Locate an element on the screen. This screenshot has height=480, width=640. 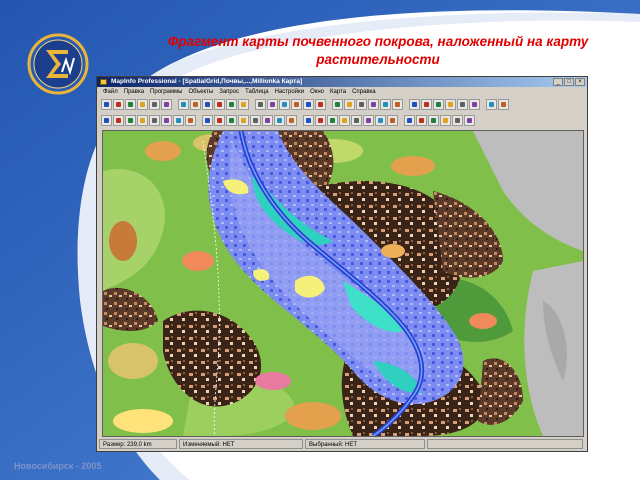
menu-edit: Правка is located at coordinates (134, 92).